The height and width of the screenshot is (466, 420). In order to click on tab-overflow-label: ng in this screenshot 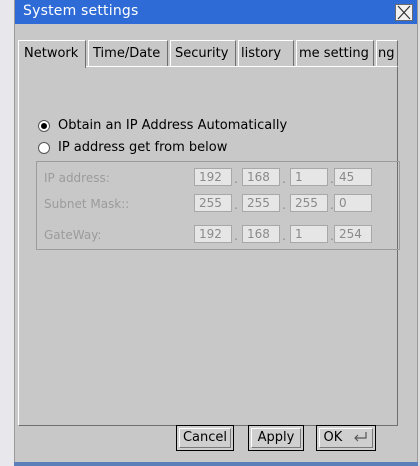, I will do `click(386, 53)`.